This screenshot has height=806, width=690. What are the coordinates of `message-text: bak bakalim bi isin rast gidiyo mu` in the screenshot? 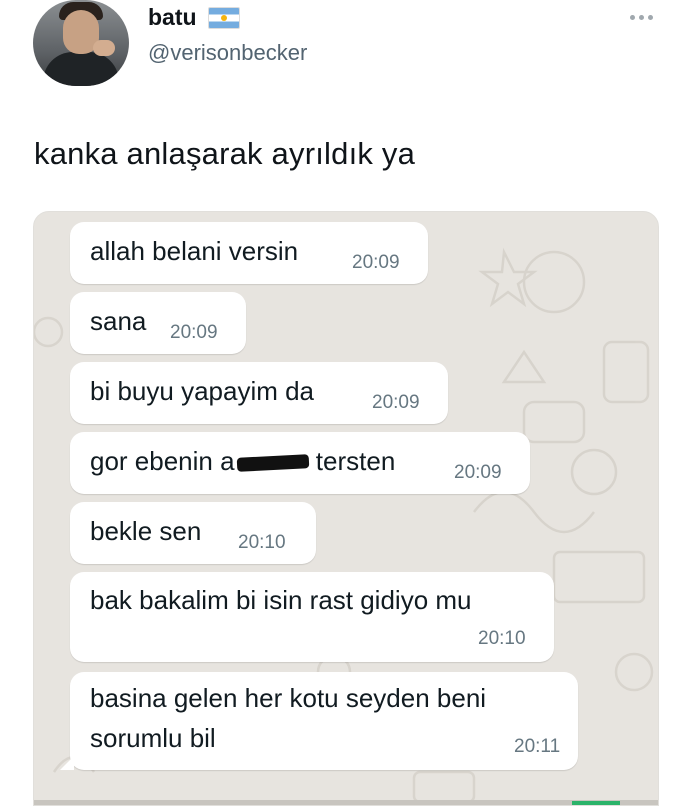 It's located at (281, 600).